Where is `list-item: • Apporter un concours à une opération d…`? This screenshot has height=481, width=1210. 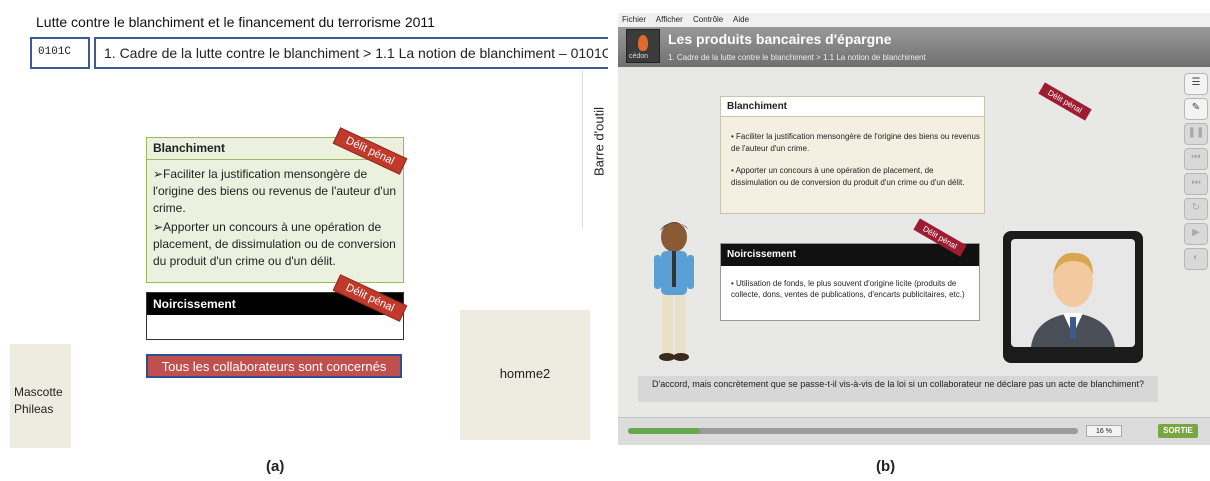
list-item: • Apporter un concours à une opération d… is located at coordinates (848, 176).